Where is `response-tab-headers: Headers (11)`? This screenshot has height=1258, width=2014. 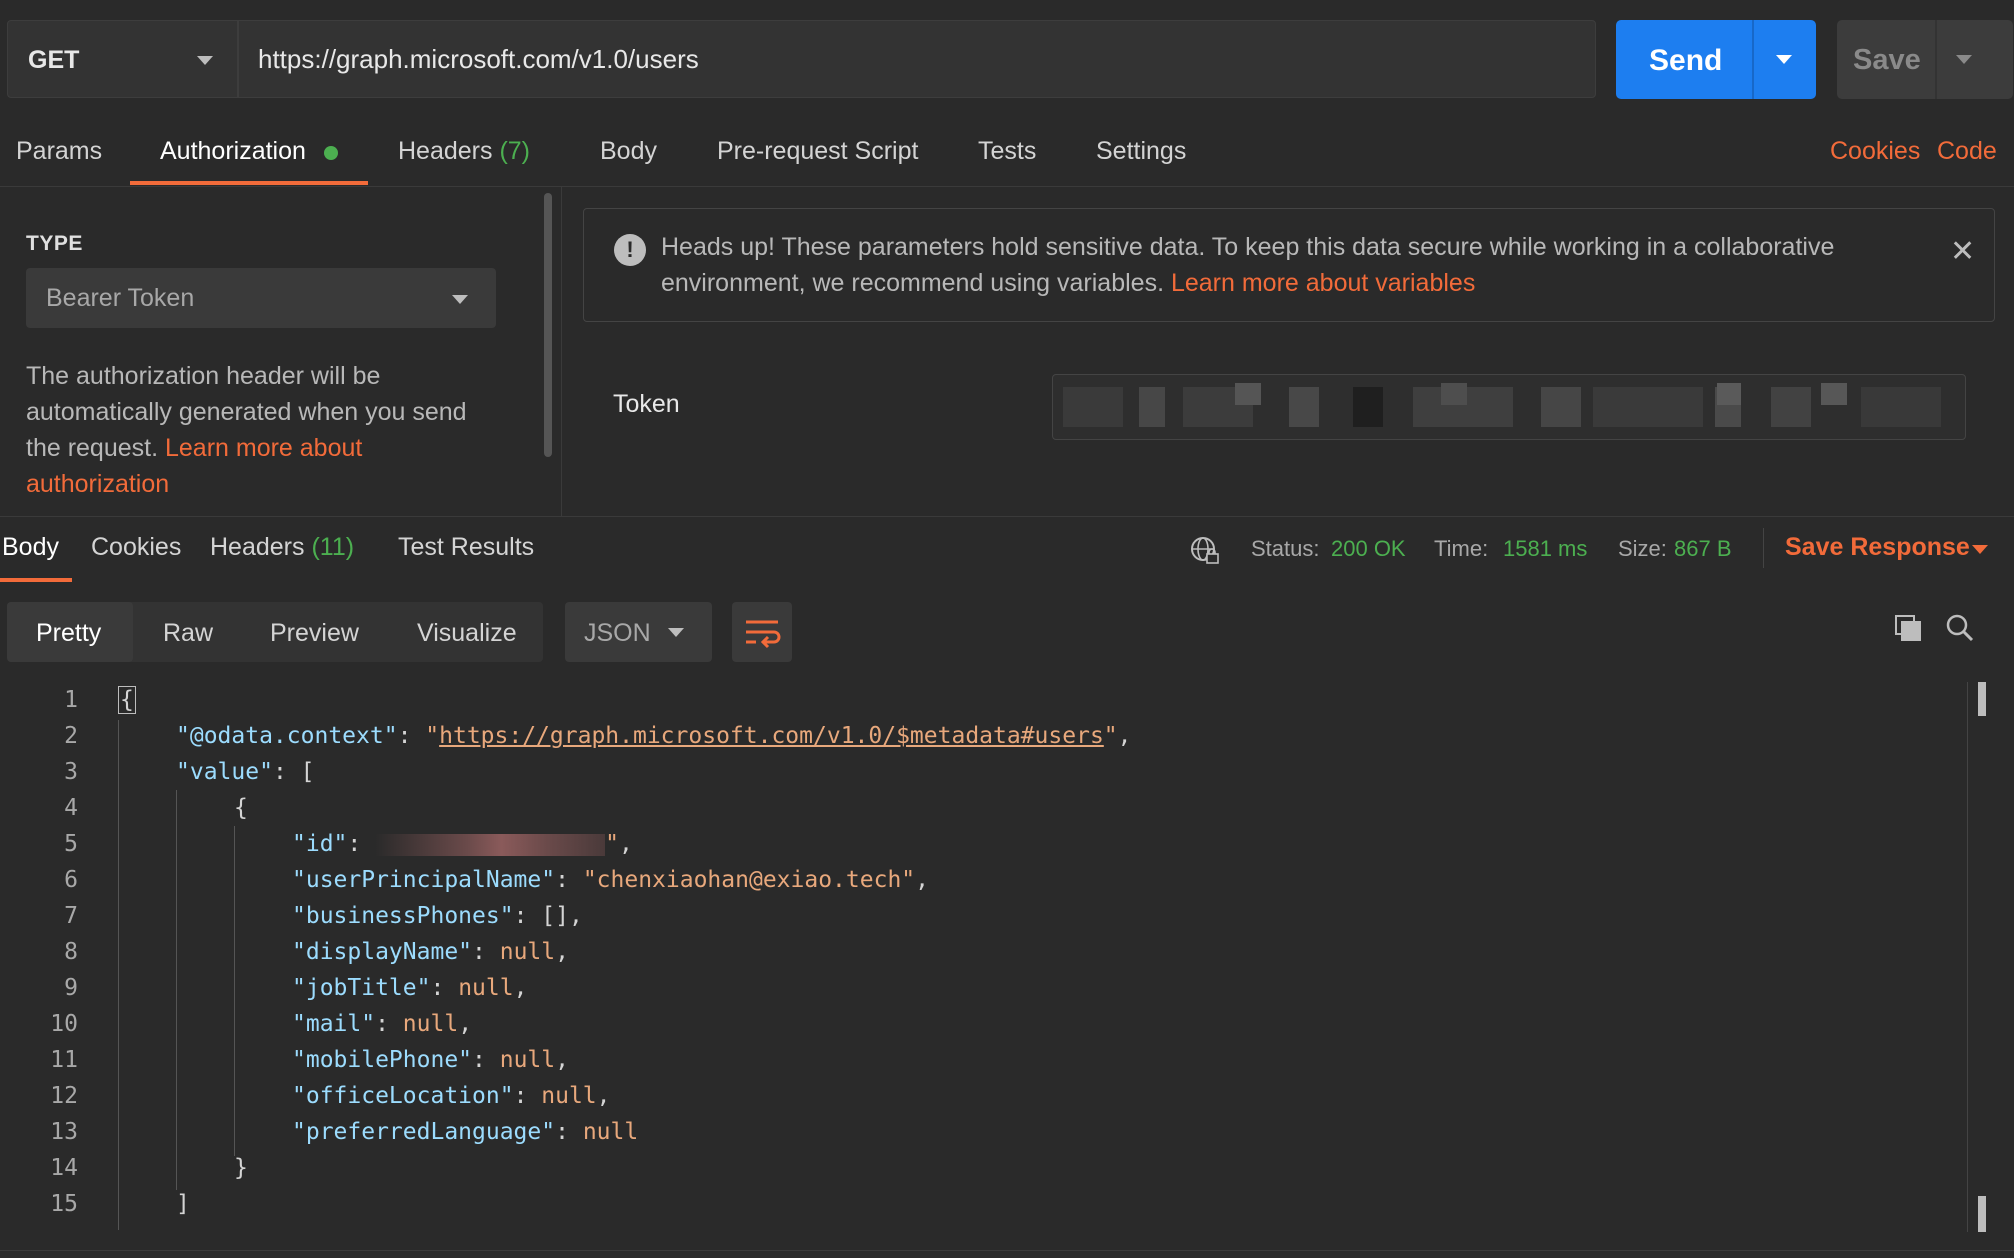 response-tab-headers: Headers (11) is located at coordinates (282, 547).